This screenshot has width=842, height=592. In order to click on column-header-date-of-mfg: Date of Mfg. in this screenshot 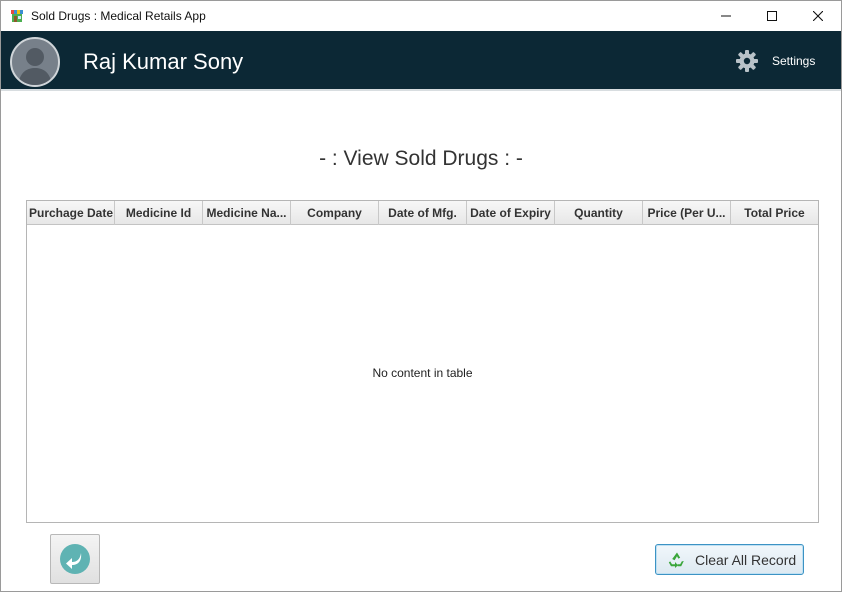, I will do `click(423, 213)`.